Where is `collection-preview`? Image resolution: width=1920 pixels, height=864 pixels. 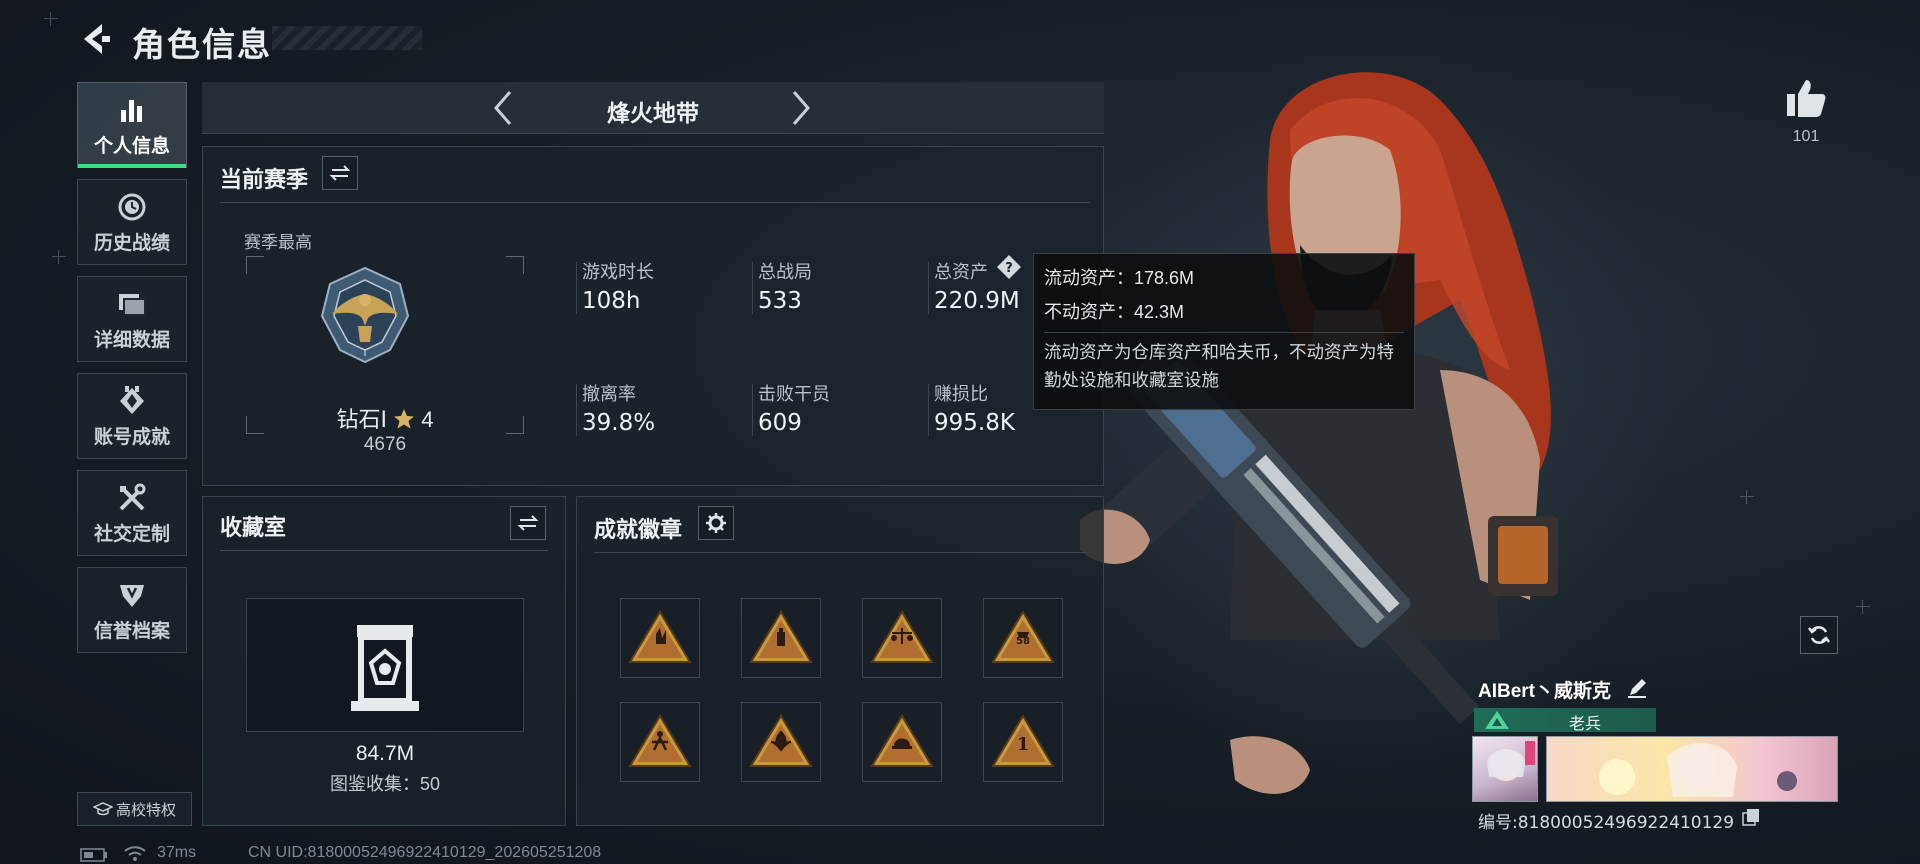 collection-preview is located at coordinates (385, 665).